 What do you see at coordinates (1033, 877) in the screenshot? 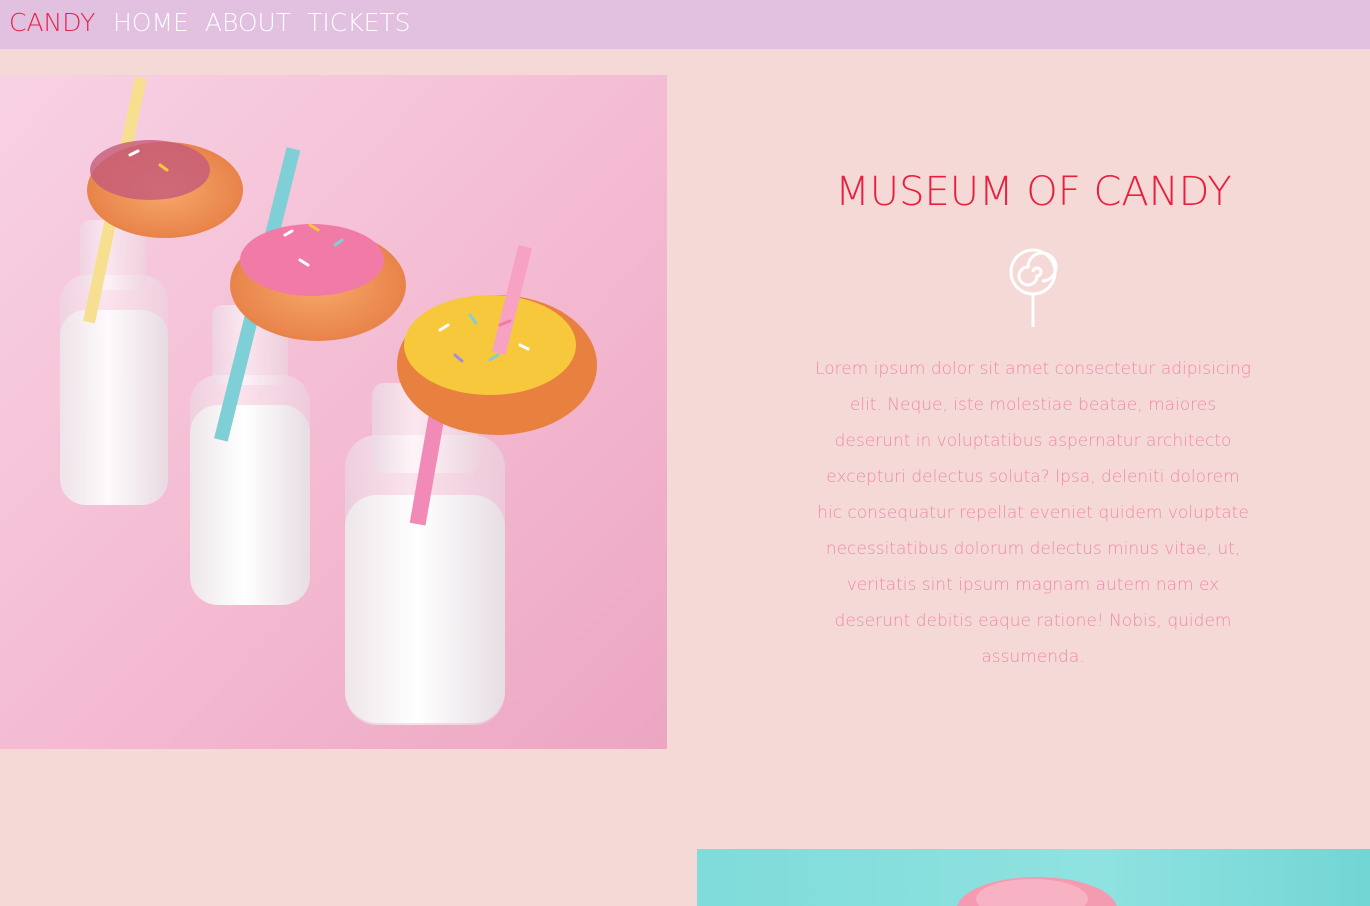
I see `candy-photo-teal` at bounding box center [1033, 877].